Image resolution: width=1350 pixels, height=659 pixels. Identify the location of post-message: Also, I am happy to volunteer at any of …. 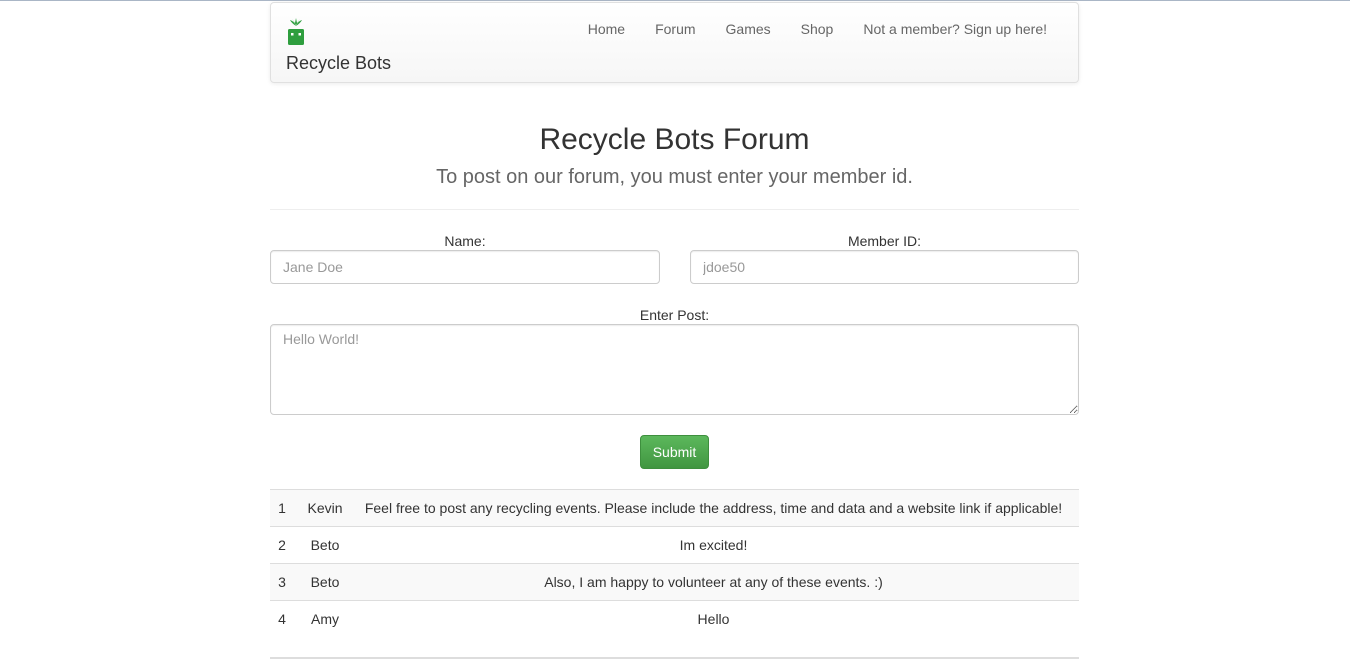
(713, 582).